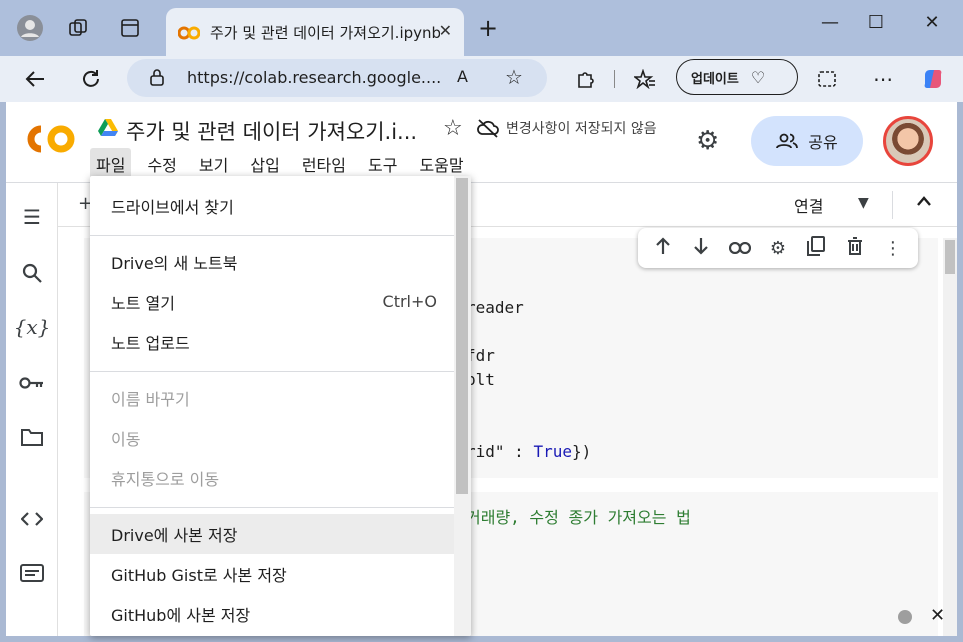 The image size is (963, 642). Describe the element at coordinates (126, 439) in the screenshot. I see `menu-item-label: 이동` at that location.